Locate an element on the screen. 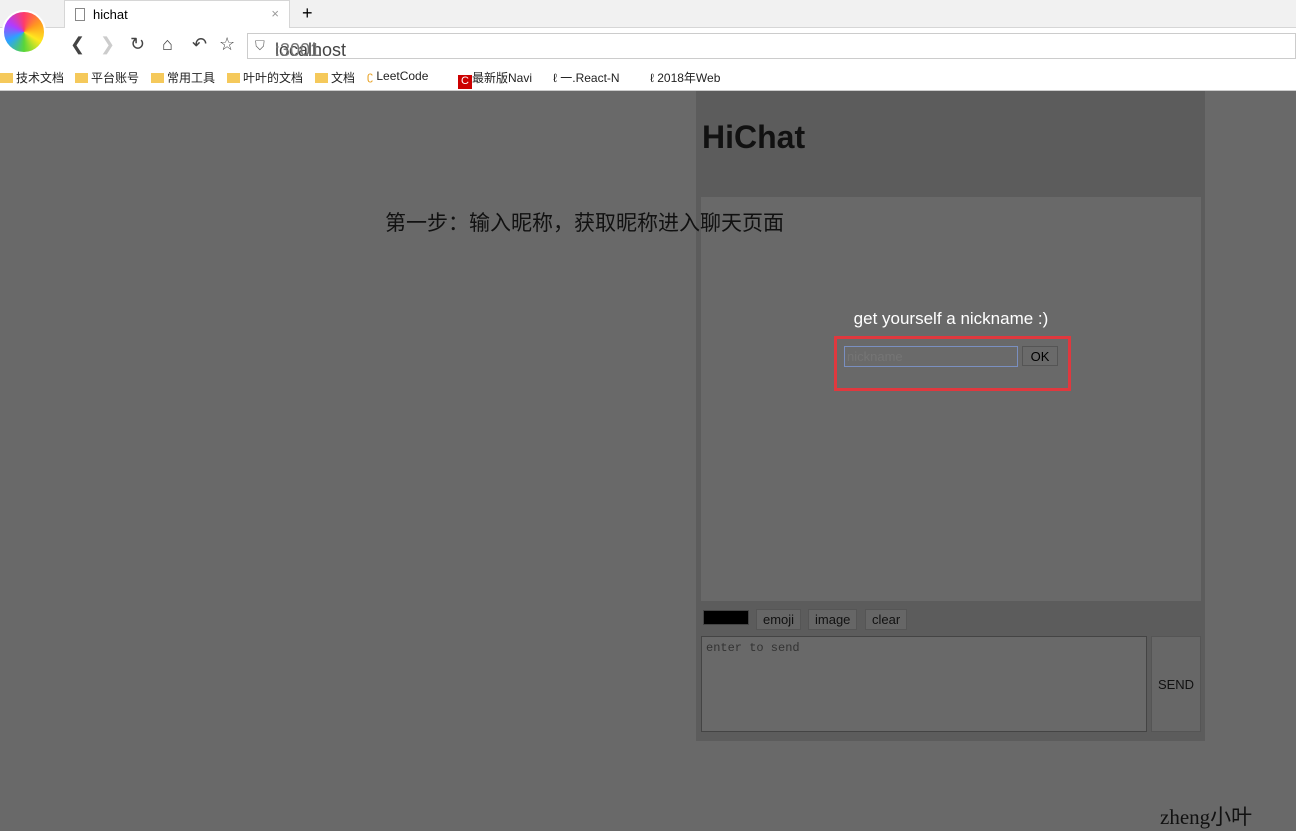 Image resolution: width=1296 pixels, height=831 pixels. message-input: enter to send is located at coordinates (924, 684).